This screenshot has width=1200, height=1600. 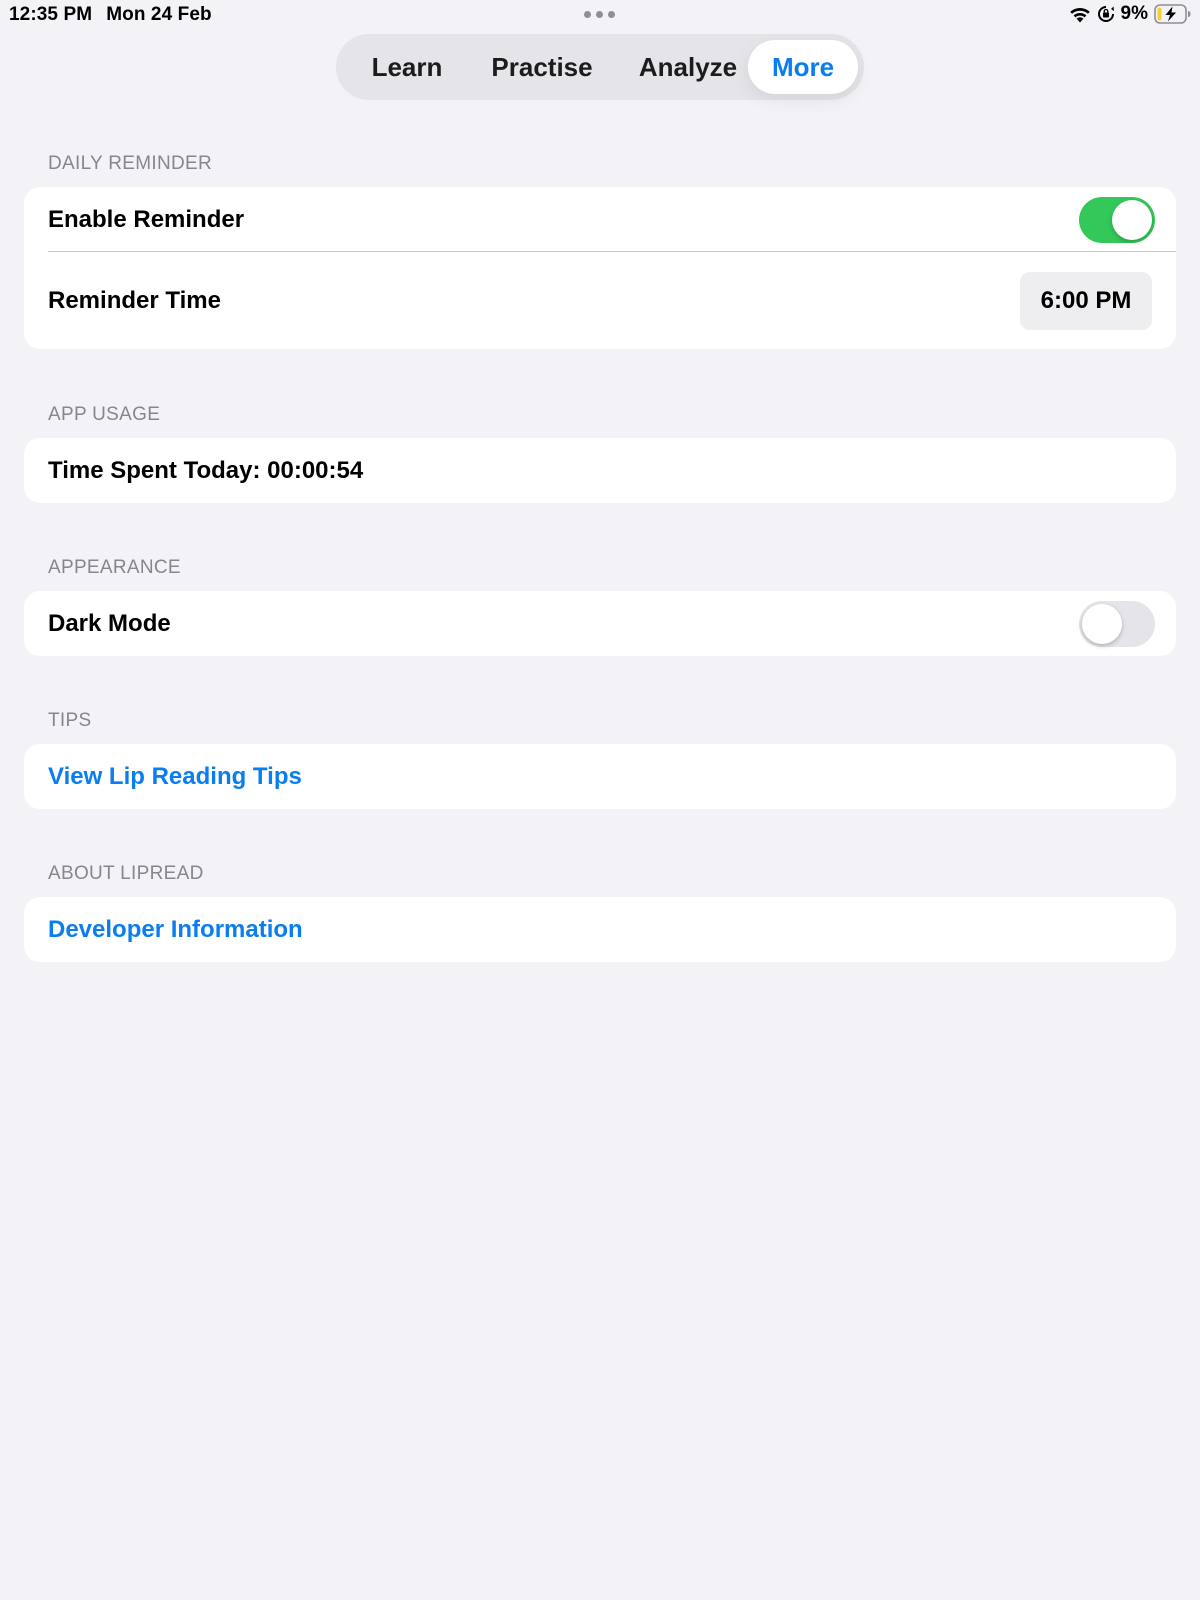 I want to click on battery-percent: 9%, so click(x=1134, y=13).